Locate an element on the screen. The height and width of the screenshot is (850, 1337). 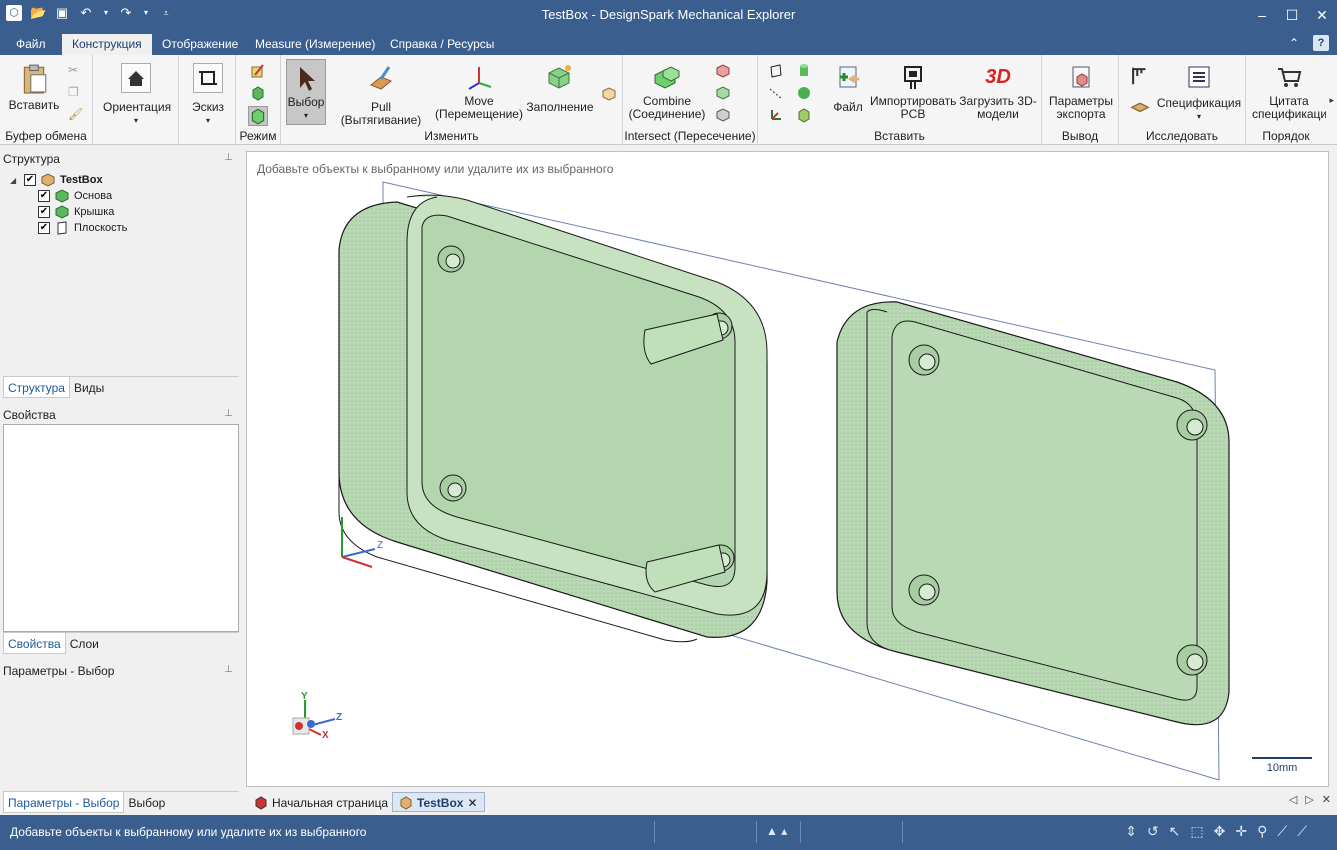
cut-icon: ✂ is located at coordinates (76, 71).